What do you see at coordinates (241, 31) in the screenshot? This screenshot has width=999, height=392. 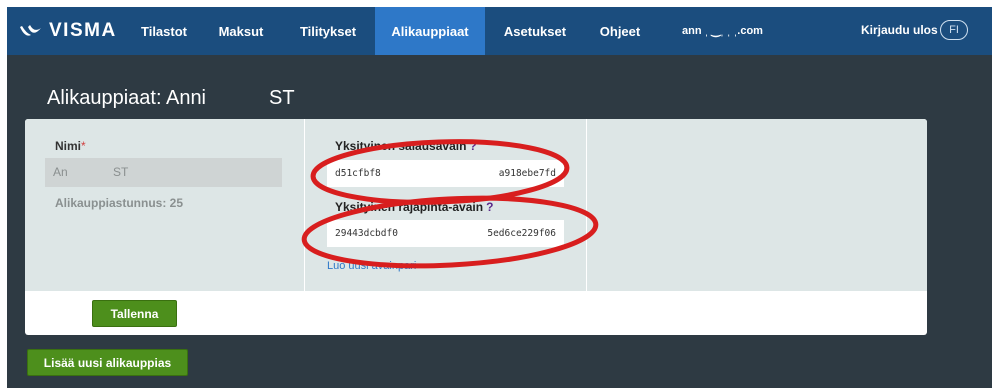 I see `nav-maksut: Maksut` at bounding box center [241, 31].